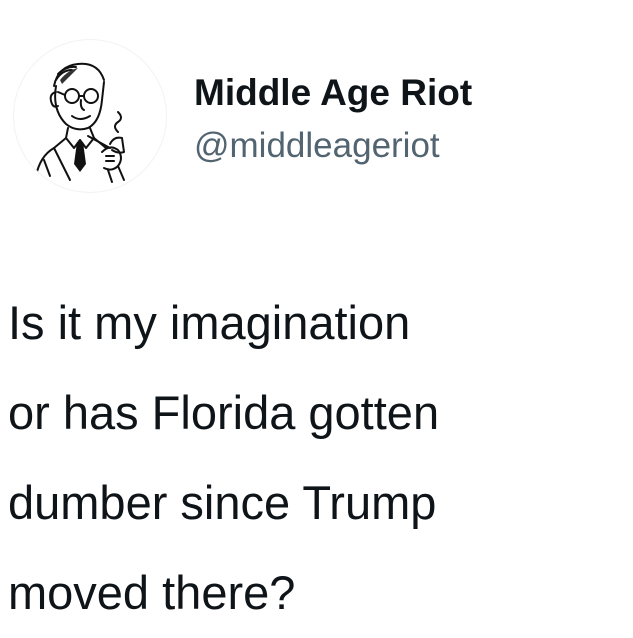  What do you see at coordinates (209, 322) in the screenshot?
I see `tweet-text-line: Is it my imagination` at bounding box center [209, 322].